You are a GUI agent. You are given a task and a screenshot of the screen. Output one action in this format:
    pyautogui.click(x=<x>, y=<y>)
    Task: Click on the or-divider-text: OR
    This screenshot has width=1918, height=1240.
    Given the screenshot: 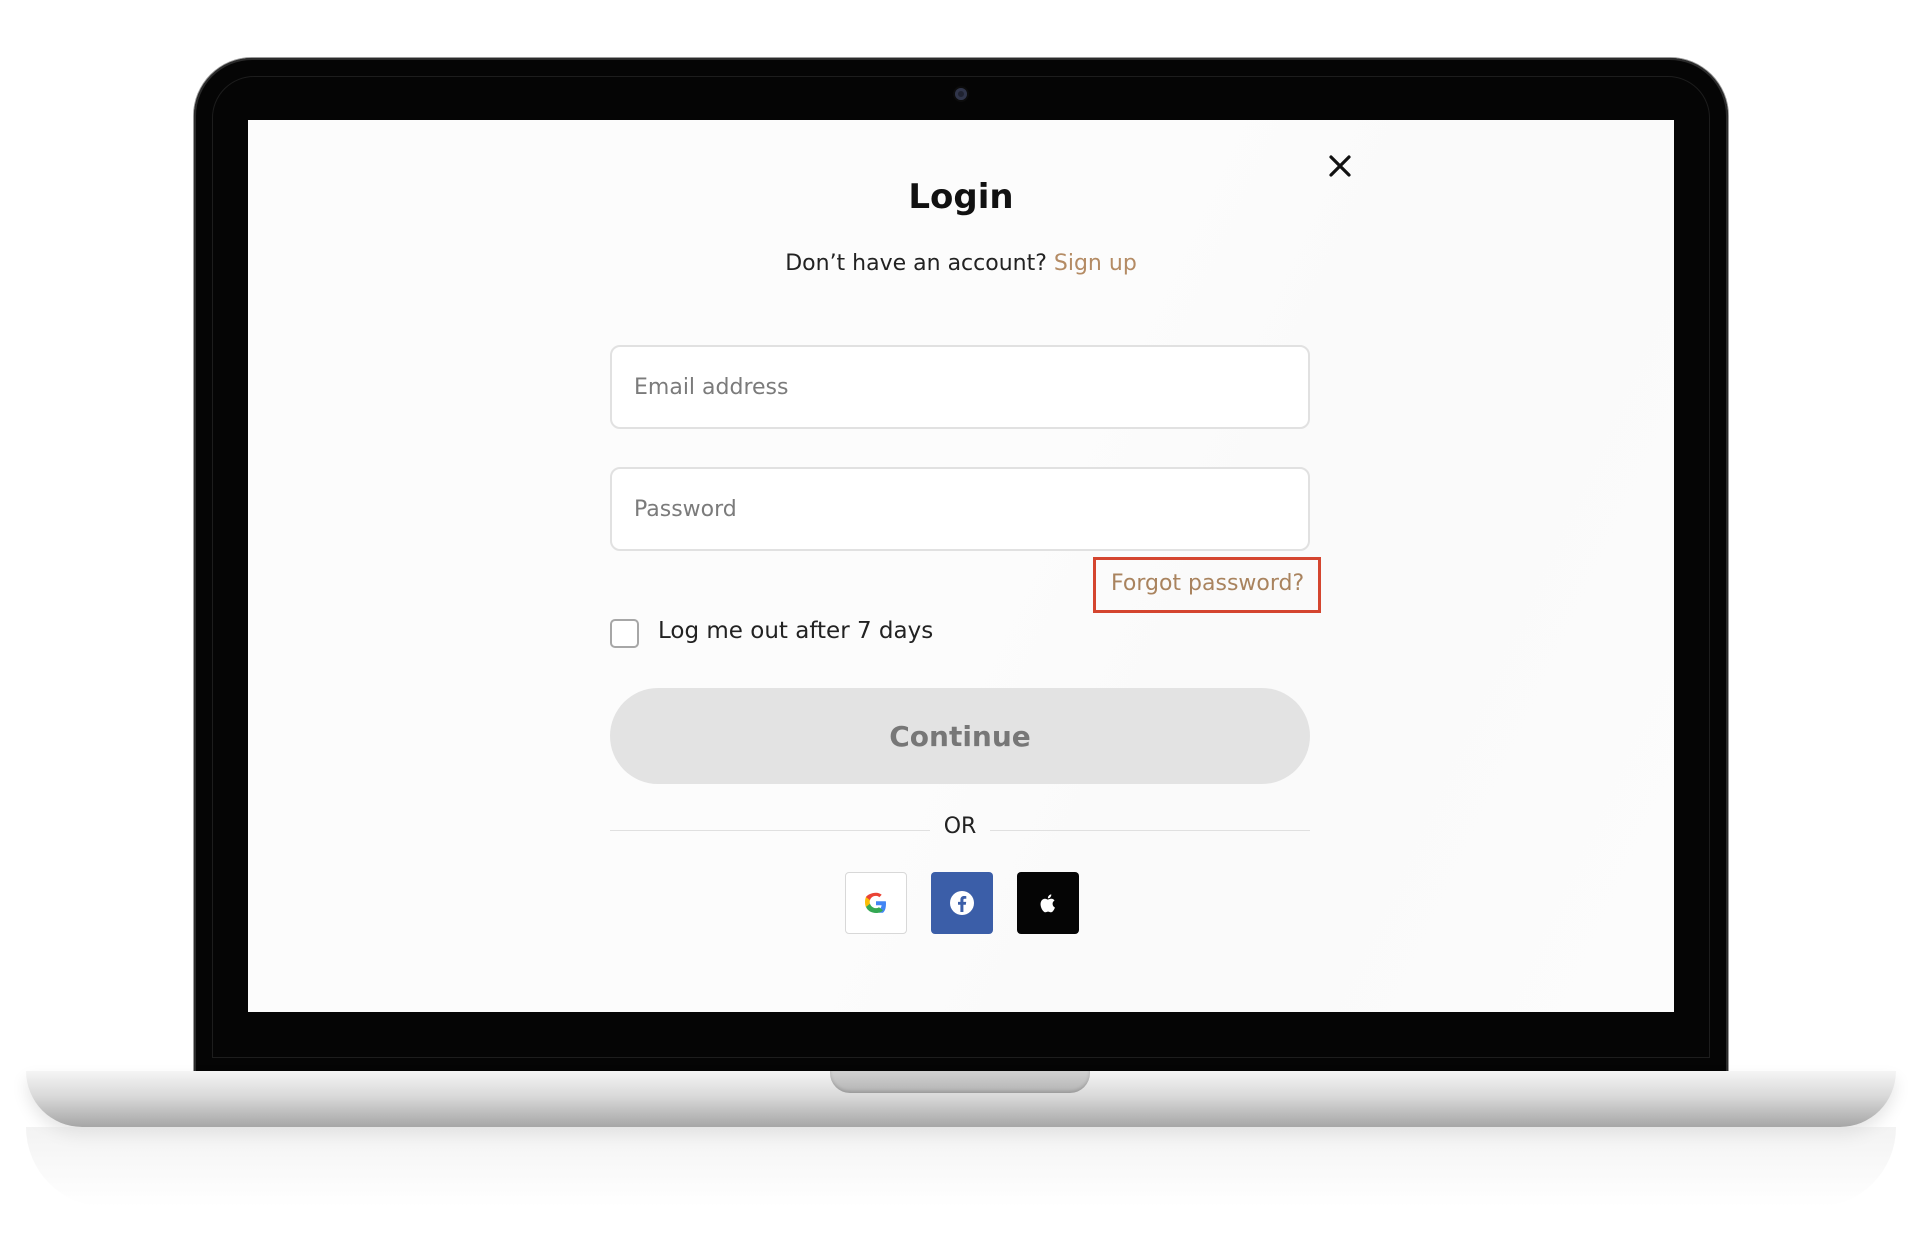 What is the action you would take?
    pyautogui.click(x=960, y=826)
    